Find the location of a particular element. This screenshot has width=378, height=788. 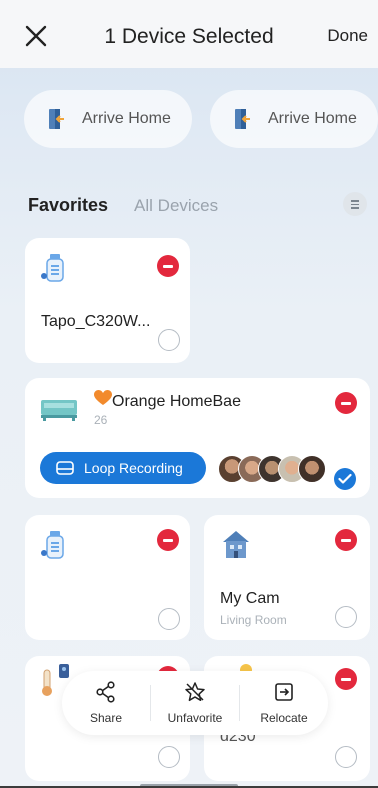

storage-icon is located at coordinates (65, 468).